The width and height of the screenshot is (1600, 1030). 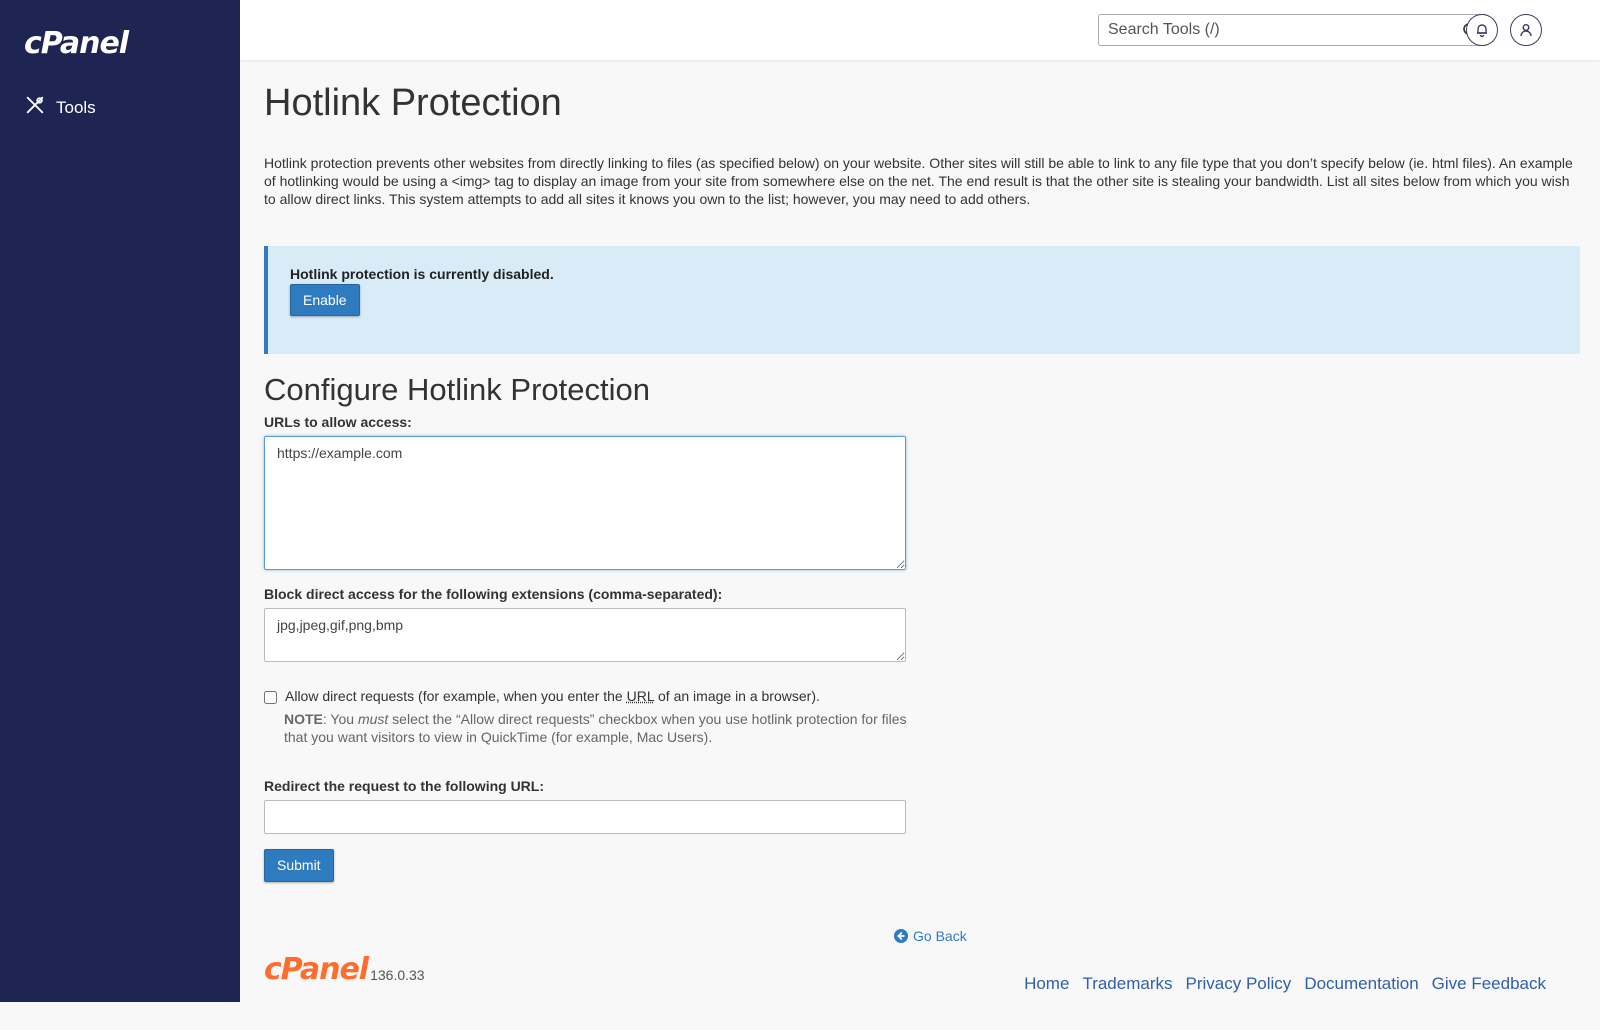 I want to click on footer-brand: cPanel 136.0.33, so click(x=344, y=970).